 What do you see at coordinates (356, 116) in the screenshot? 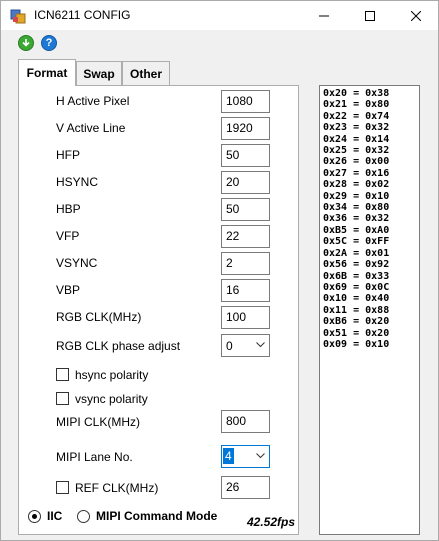
I see `register-line: 0x22 = 0x74` at bounding box center [356, 116].